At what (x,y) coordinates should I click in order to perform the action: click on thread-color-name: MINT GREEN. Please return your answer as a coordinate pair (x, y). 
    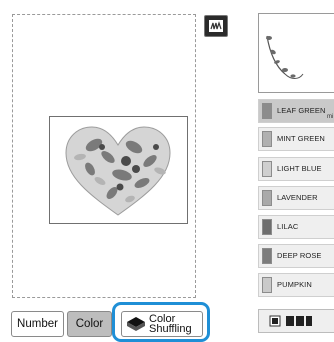
    Looking at the image, I should click on (301, 138).